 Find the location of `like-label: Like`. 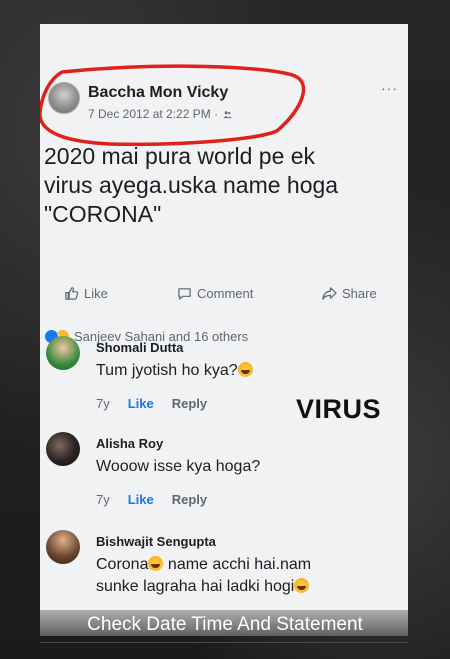

like-label: Like is located at coordinates (96, 293).